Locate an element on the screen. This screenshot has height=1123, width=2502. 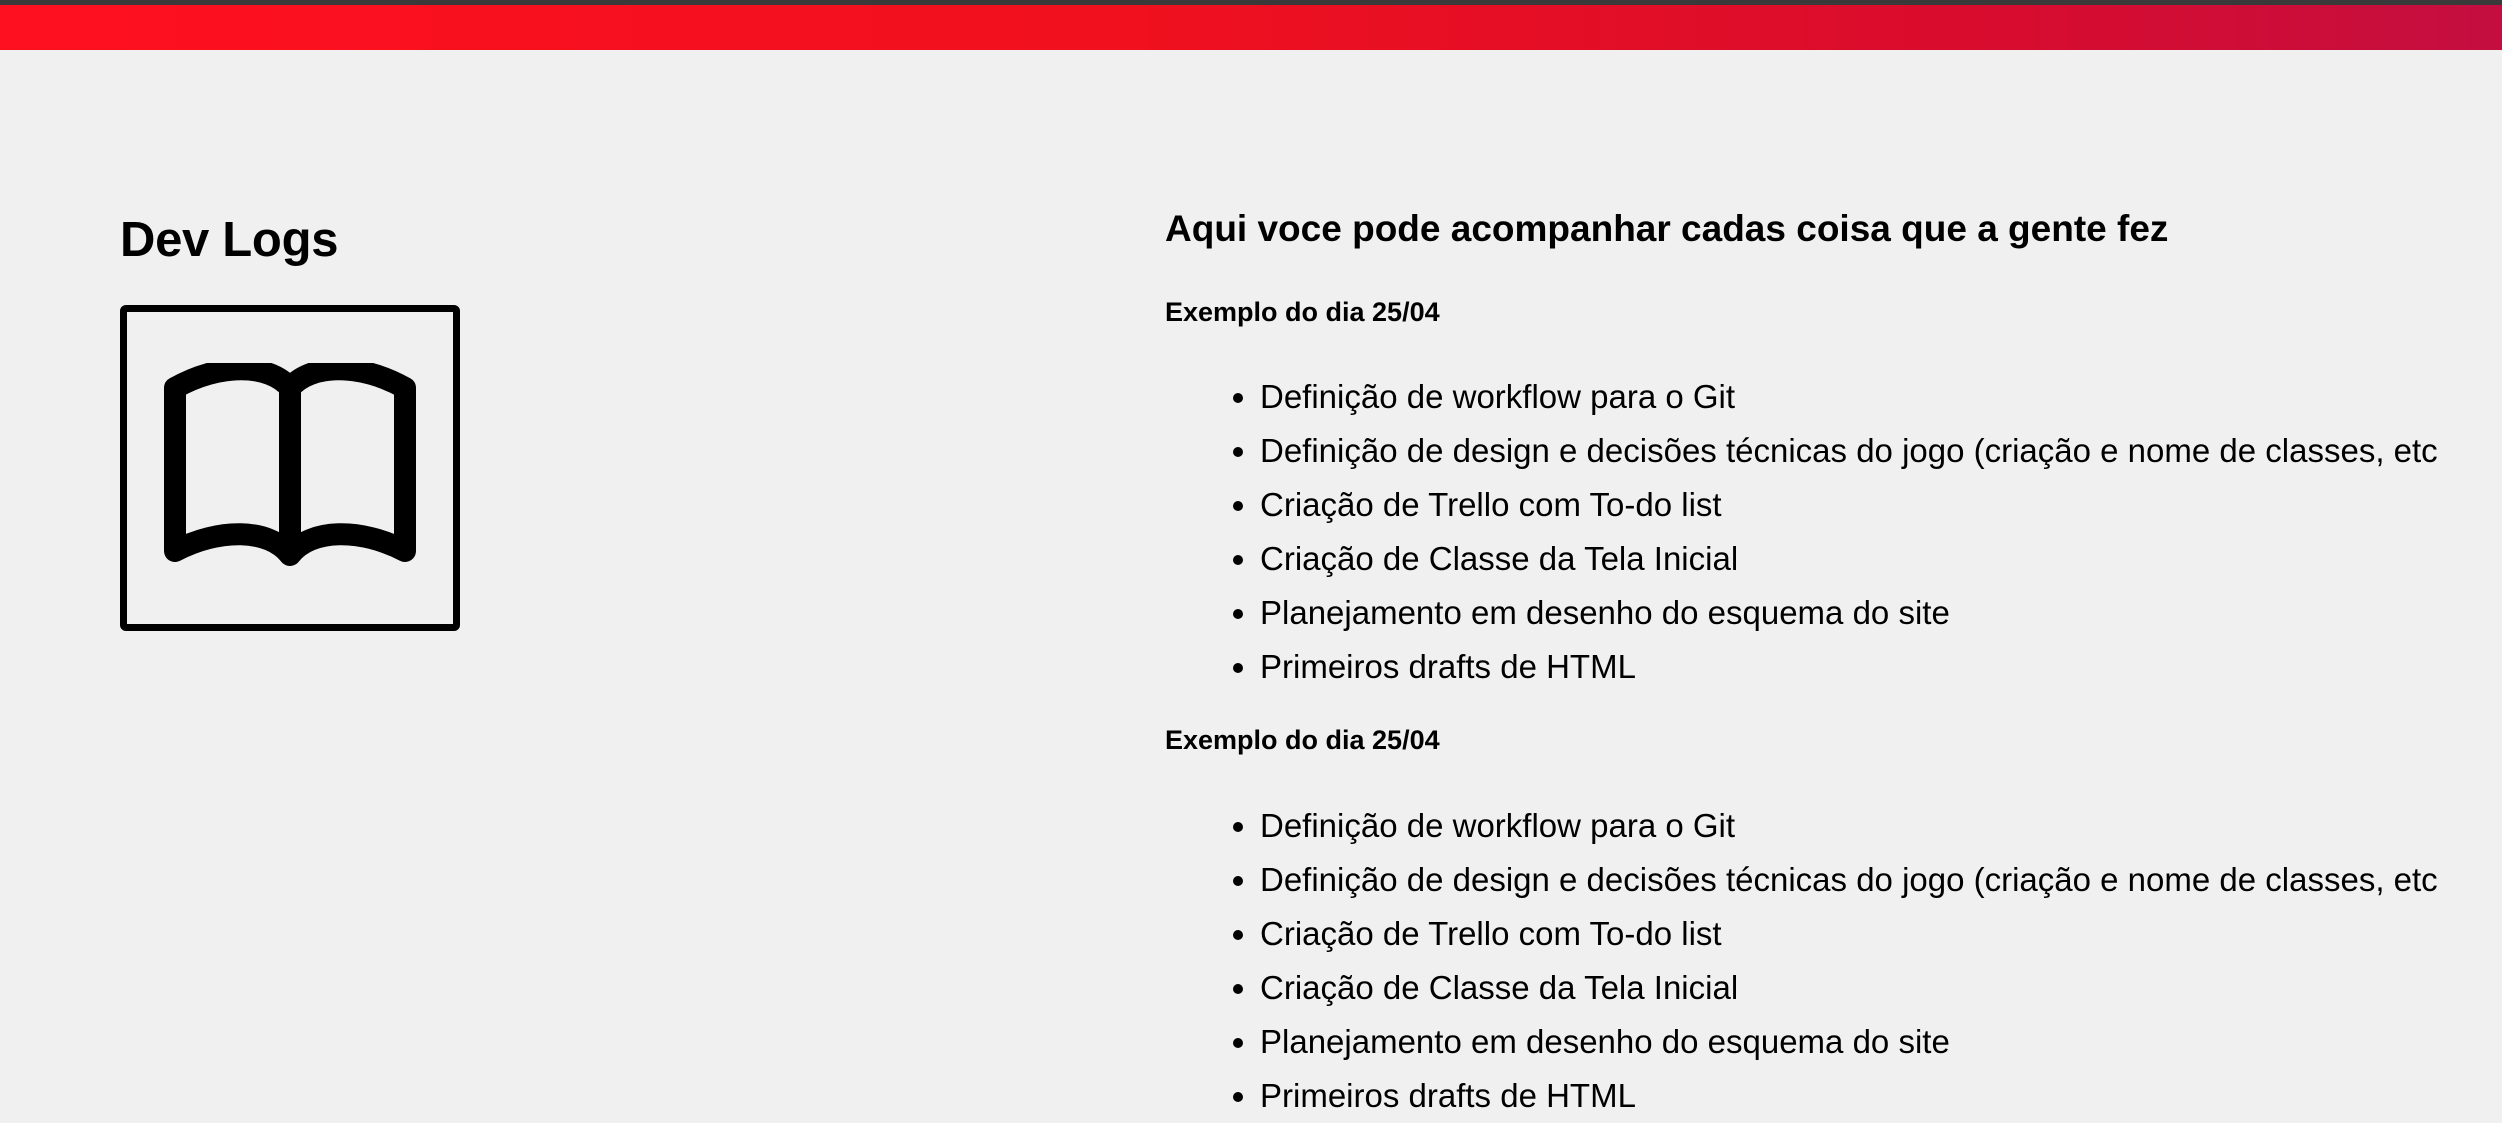
page-title: Dev Logs is located at coordinates (229, 240).